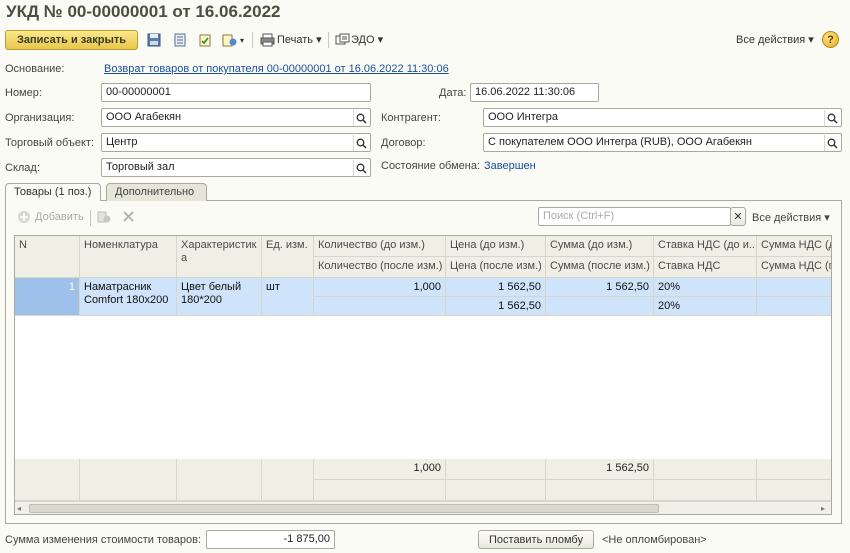 The height and width of the screenshot is (553, 850). What do you see at coordinates (236, 117) in the screenshot?
I see `organization-field: ООО Агабекян` at bounding box center [236, 117].